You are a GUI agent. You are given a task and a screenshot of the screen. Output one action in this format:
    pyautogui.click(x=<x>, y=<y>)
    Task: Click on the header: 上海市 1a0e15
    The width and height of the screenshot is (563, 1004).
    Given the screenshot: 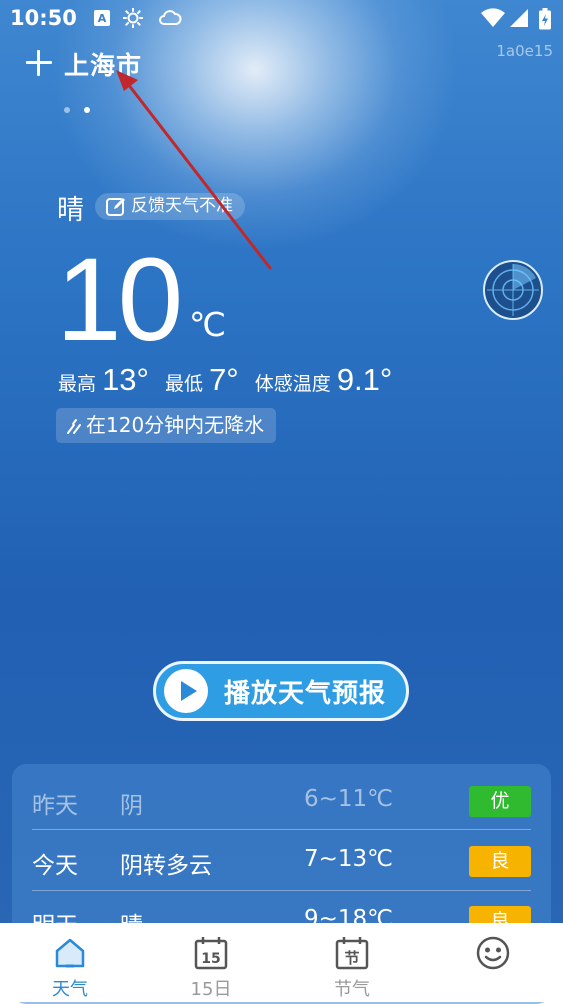 What is the action you would take?
    pyautogui.click(x=281, y=64)
    